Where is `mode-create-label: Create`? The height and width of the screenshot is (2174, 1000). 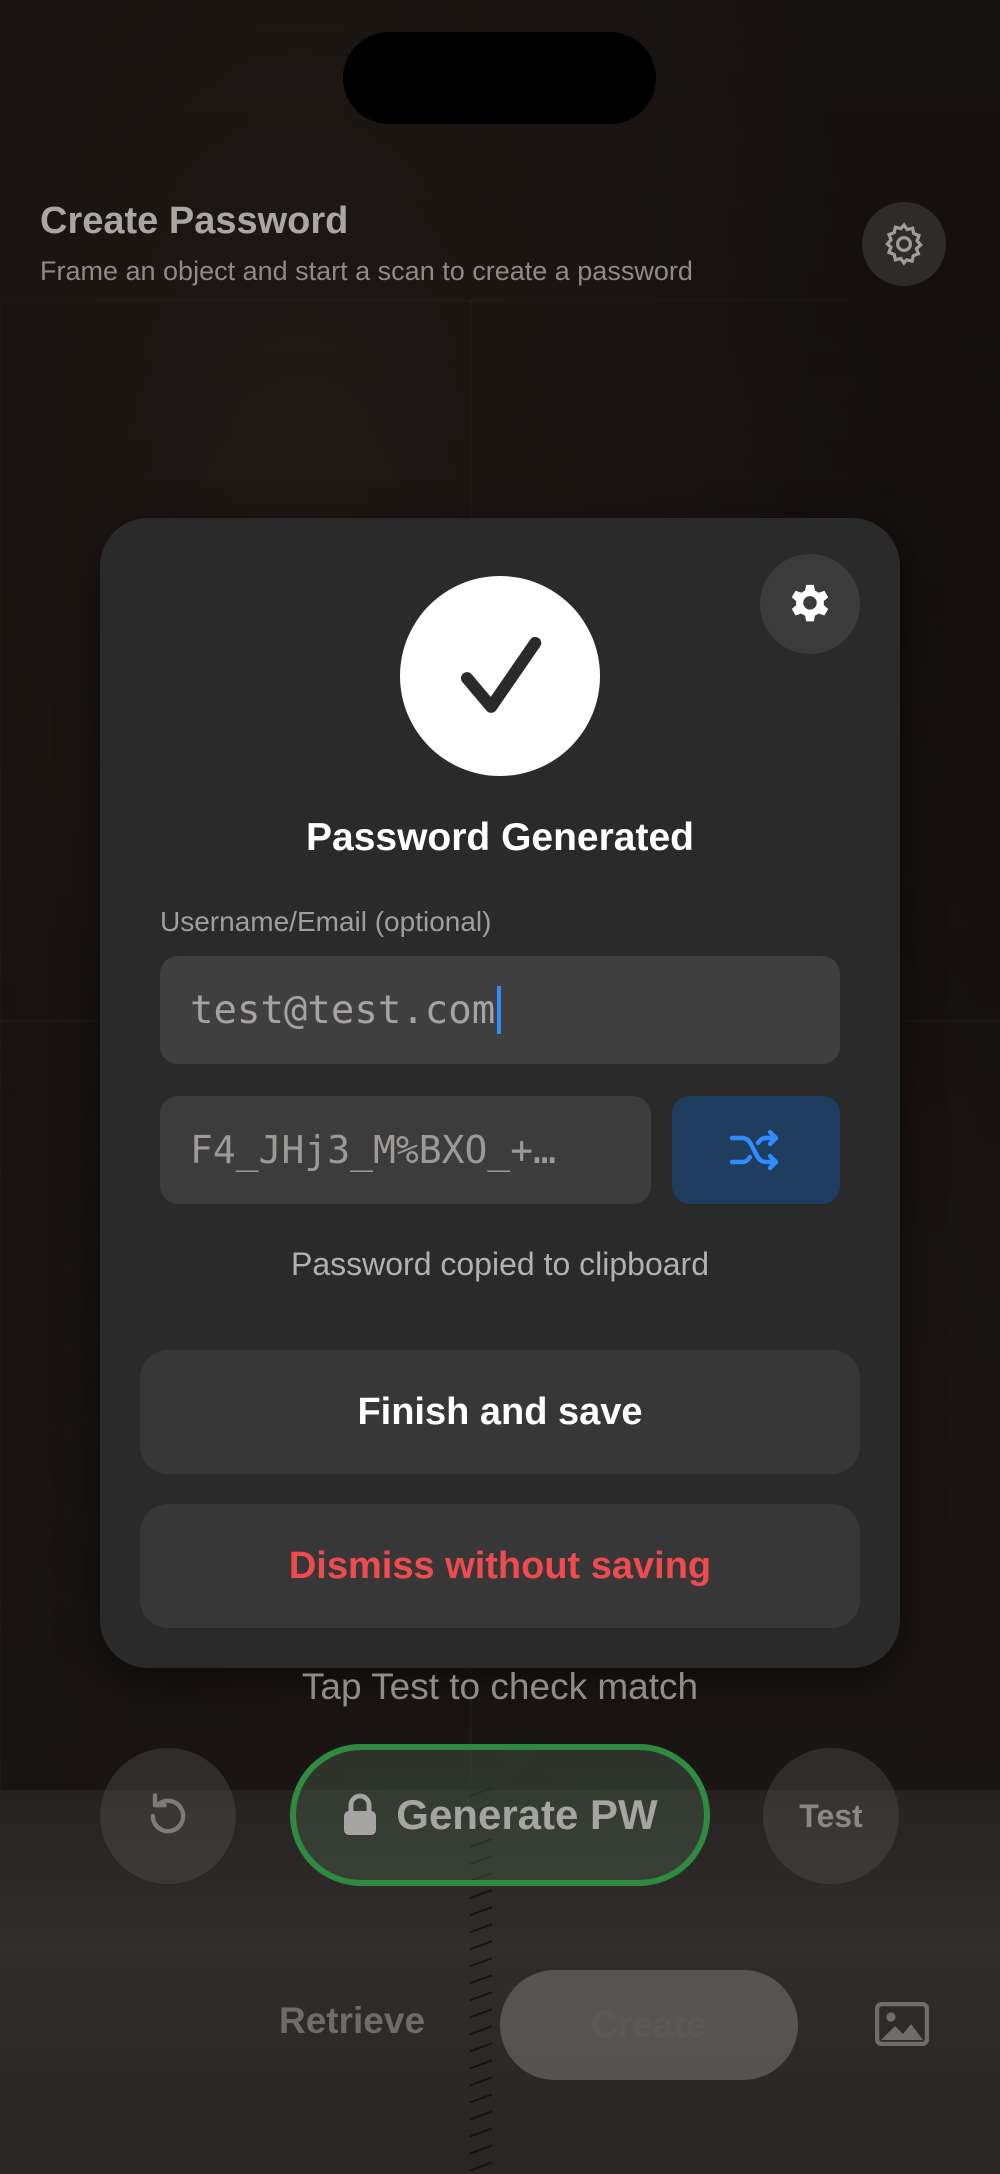
mode-create-label: Create is located at coordinates (649, 2024).